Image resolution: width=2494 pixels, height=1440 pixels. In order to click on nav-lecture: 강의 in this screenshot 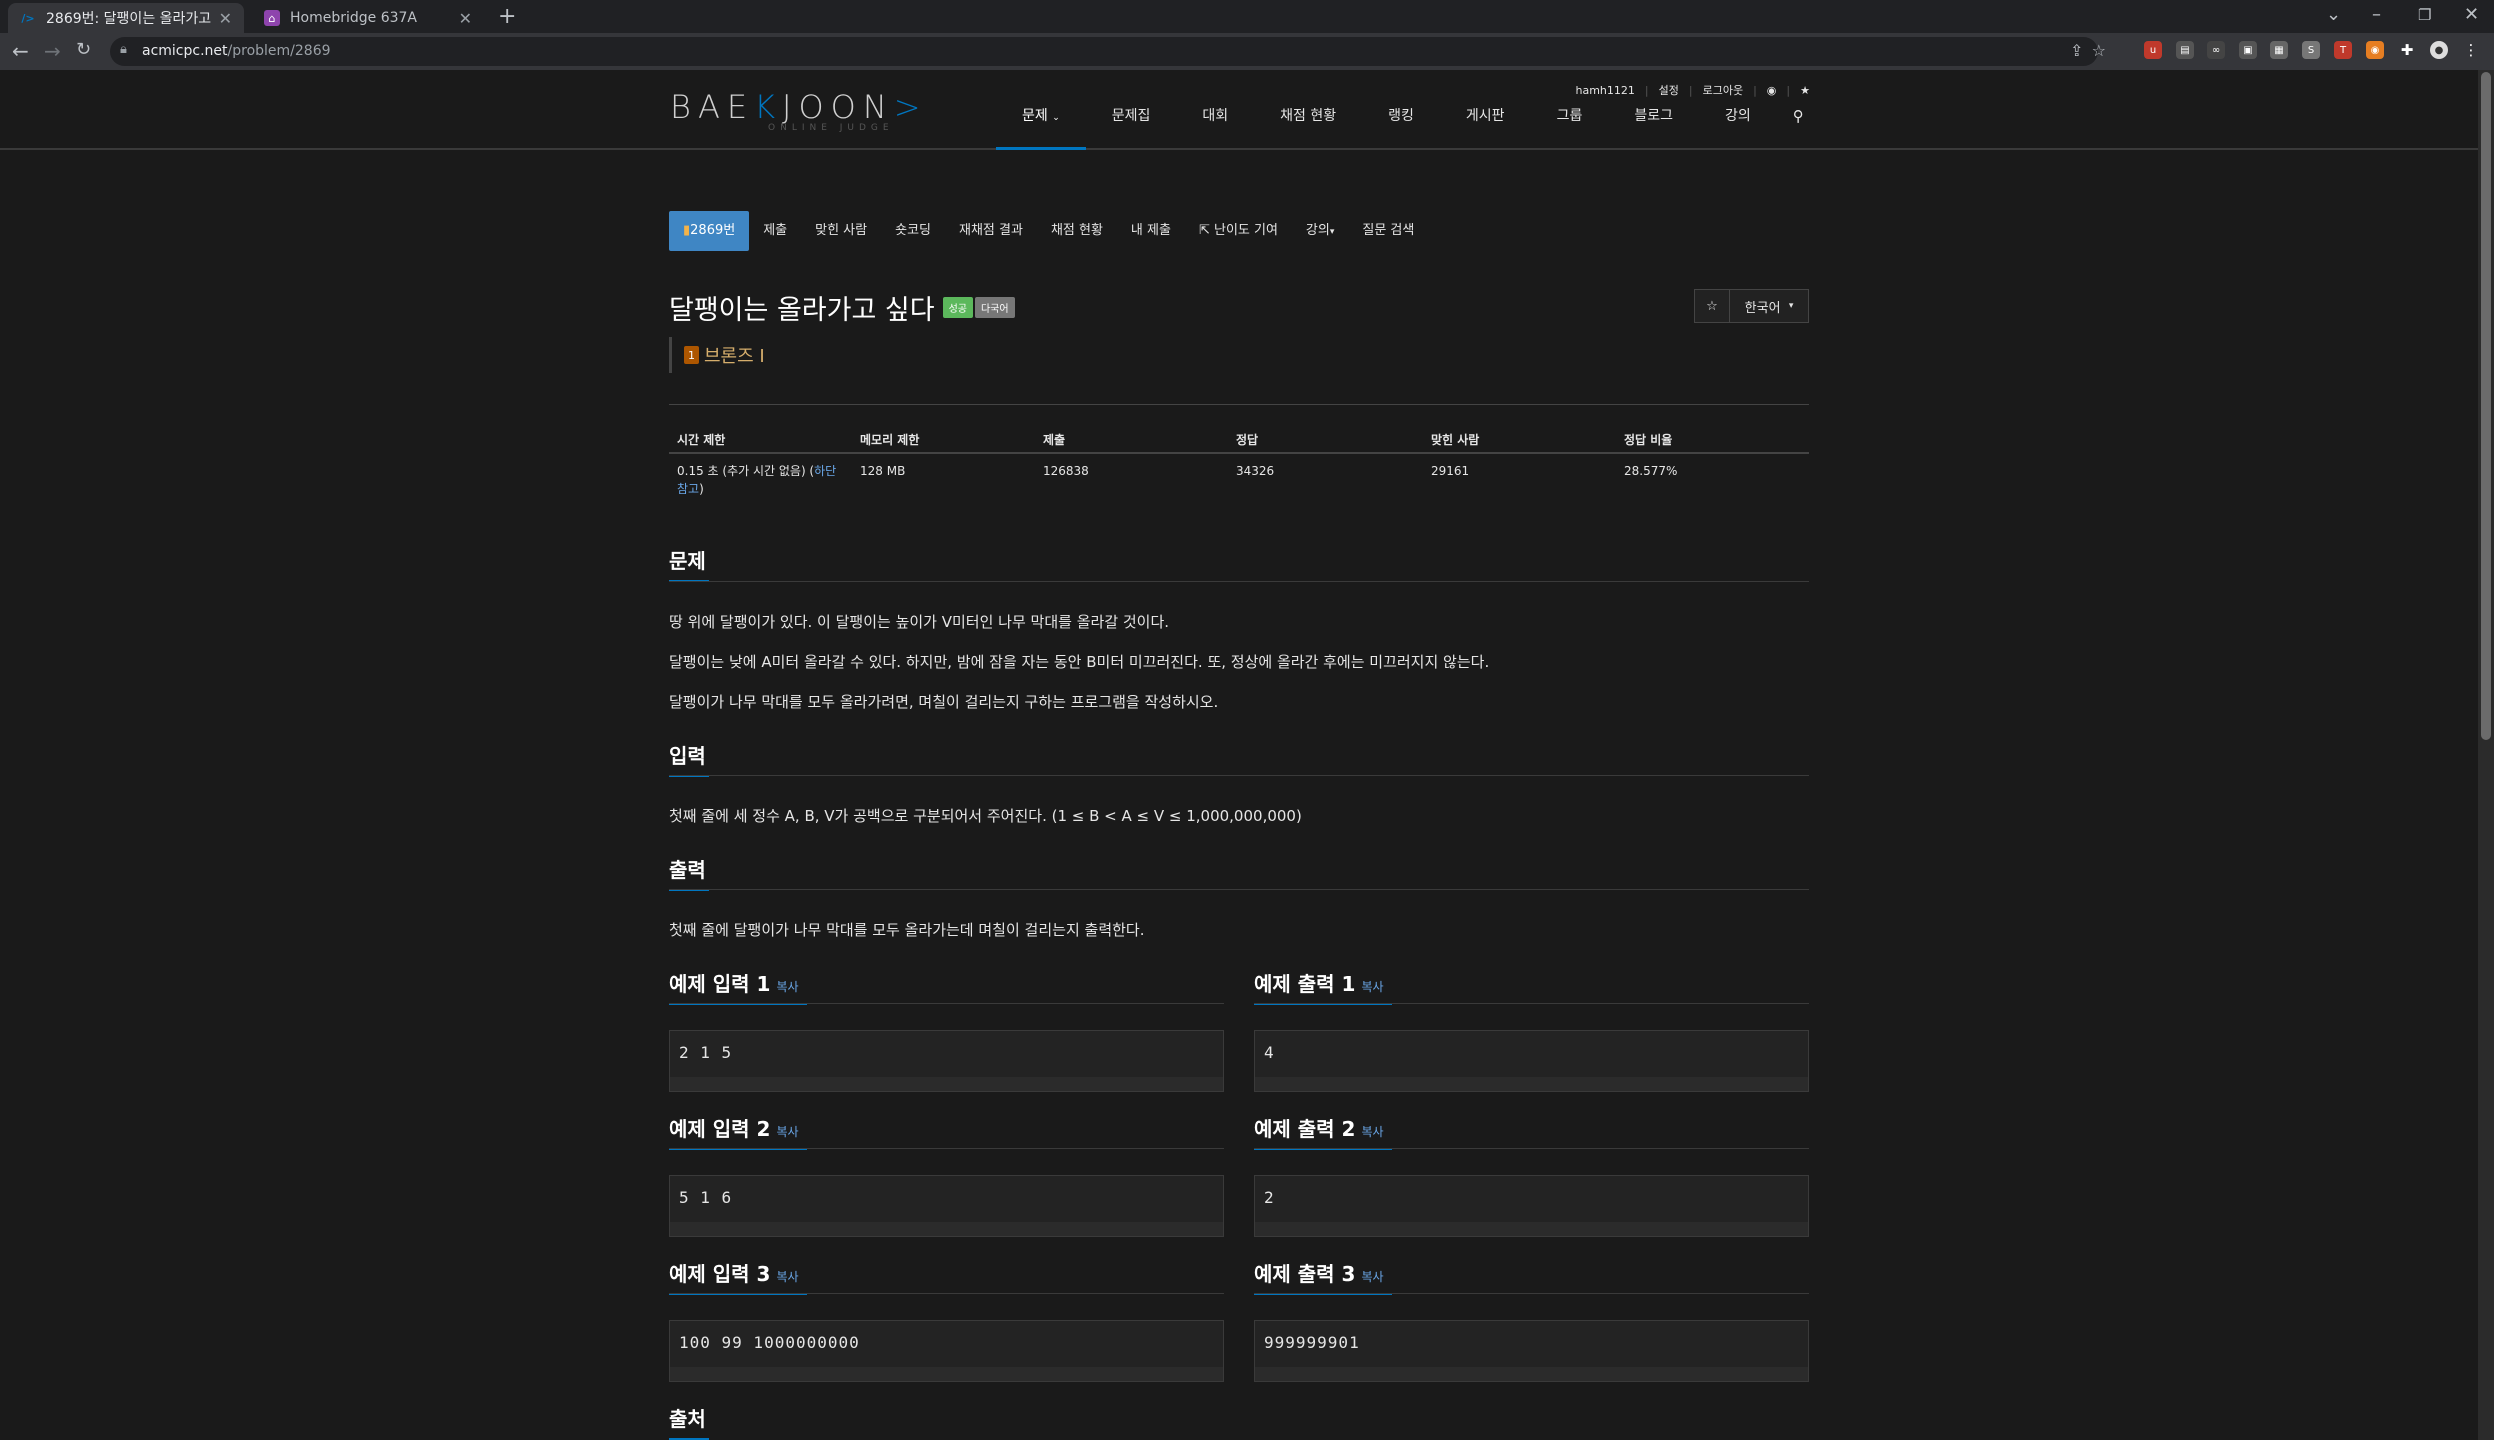, I will do `click(1738, 127)`.